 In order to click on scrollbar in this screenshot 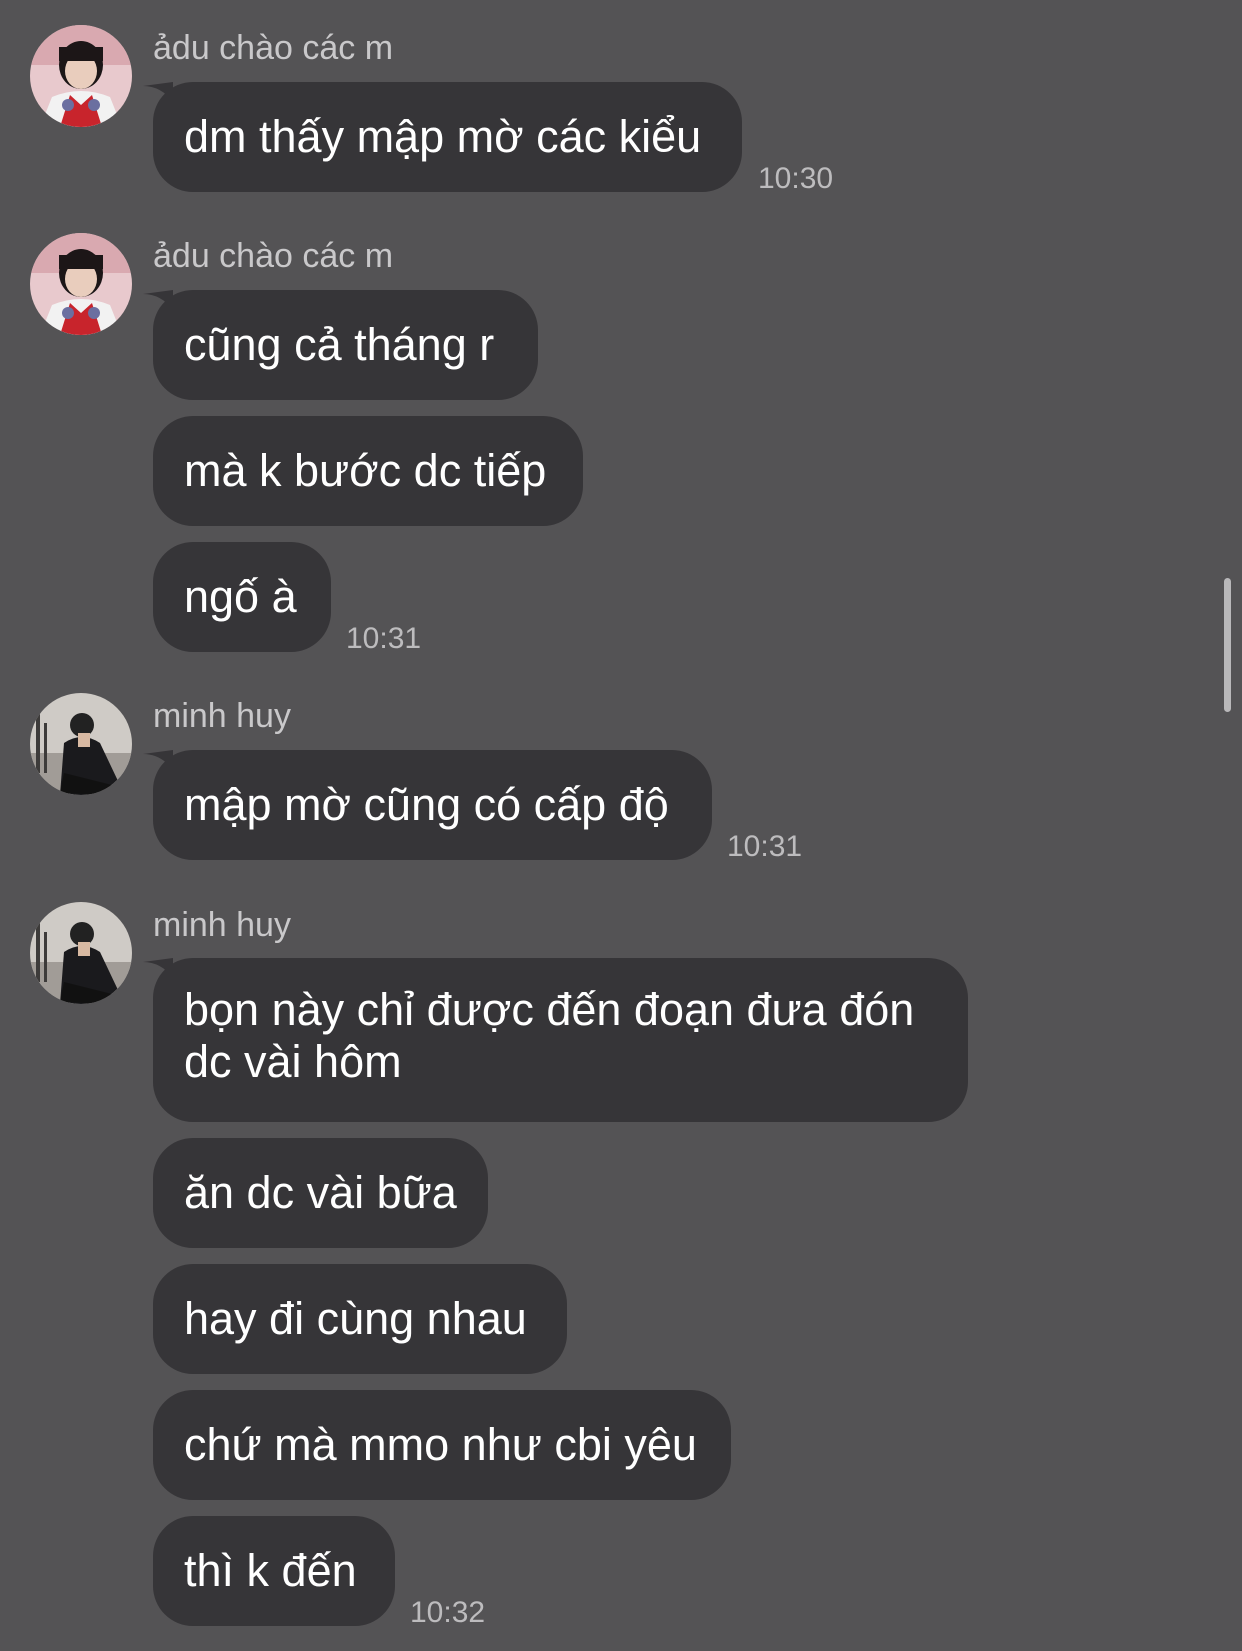, I will do `click(1227, 645)`.